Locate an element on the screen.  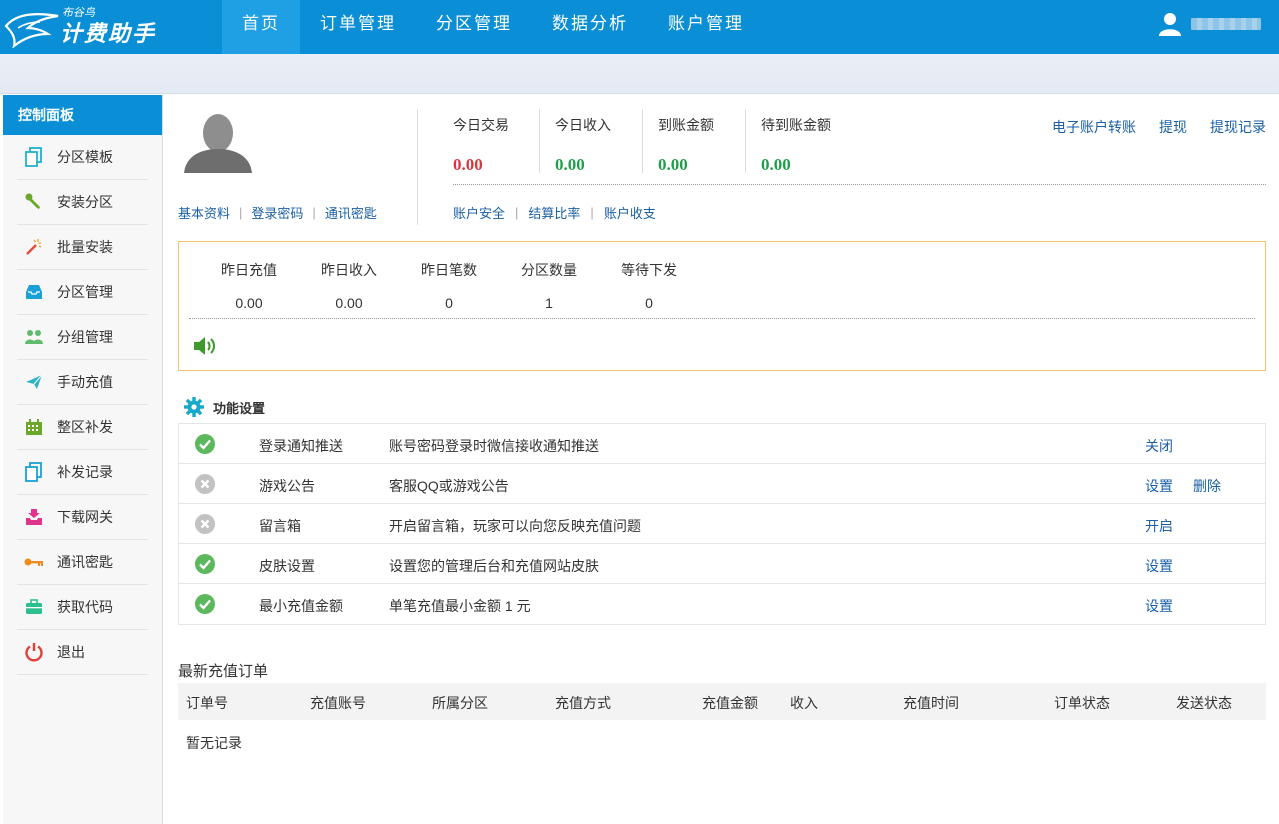
sidebar-item-label: 安装分区 is located at coordinates (85, 202).